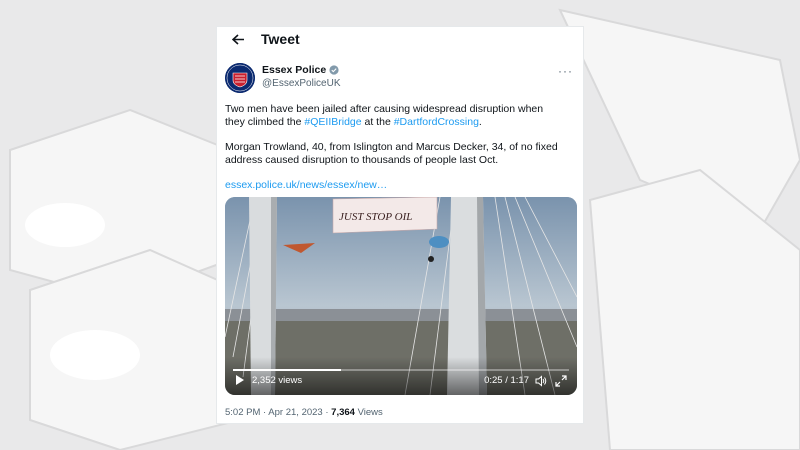  What do you see at coordinates (332, 122) in the screenshot?
I see `hashtag-qeiibridge-link: #QEIIBridge` at bounding box center [332, 122].